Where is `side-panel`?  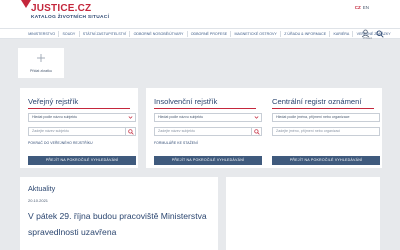 side-panel is located at coordinates (303, 213).